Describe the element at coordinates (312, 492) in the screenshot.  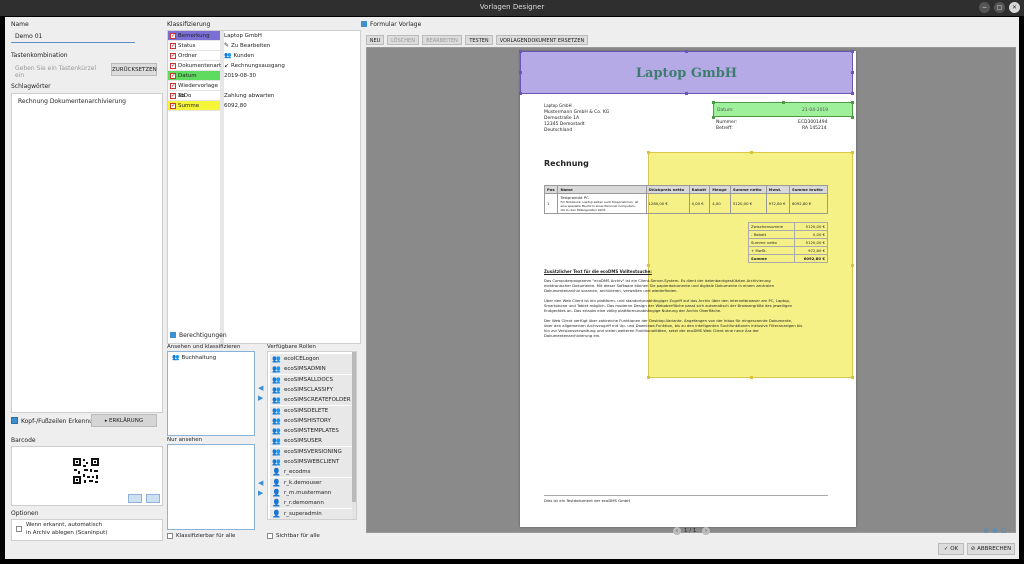
I see `role-item: 👤 r_m.mustermann` at that location.